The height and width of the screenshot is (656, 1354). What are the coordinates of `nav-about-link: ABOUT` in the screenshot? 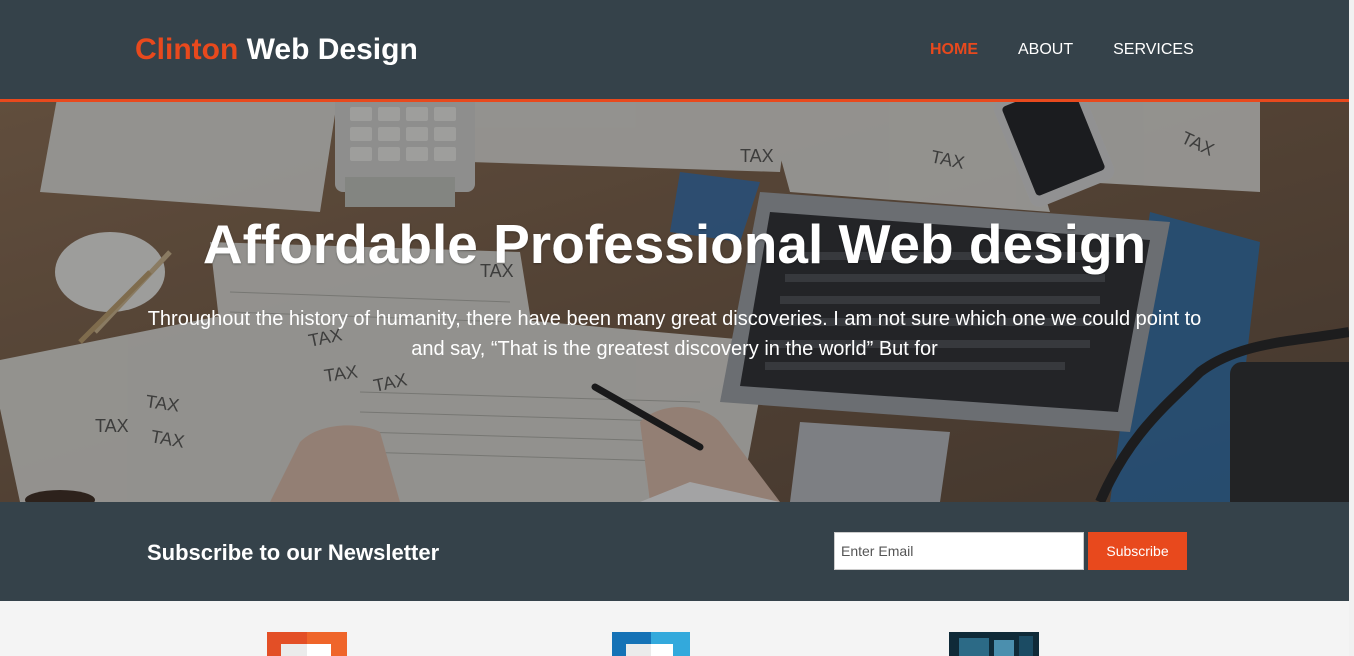 It's located at (1045, 50).